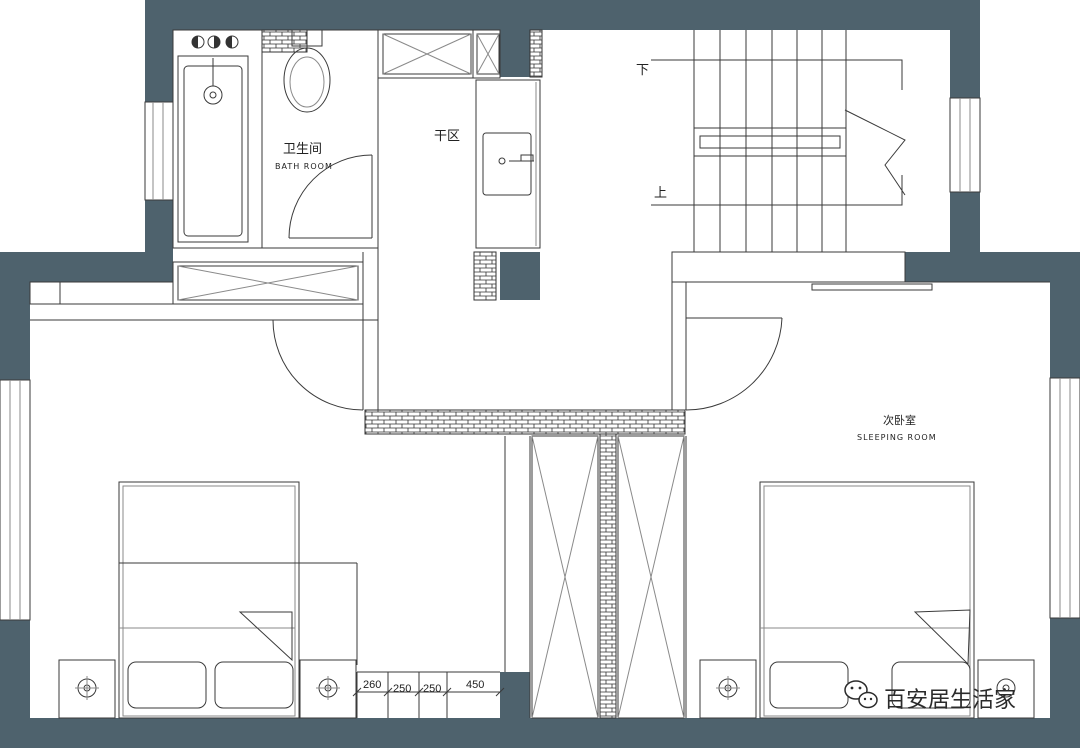 The image size is (1080, 748). I want to click on bedroom-label-cn: 次卧室, so click(899, 420).